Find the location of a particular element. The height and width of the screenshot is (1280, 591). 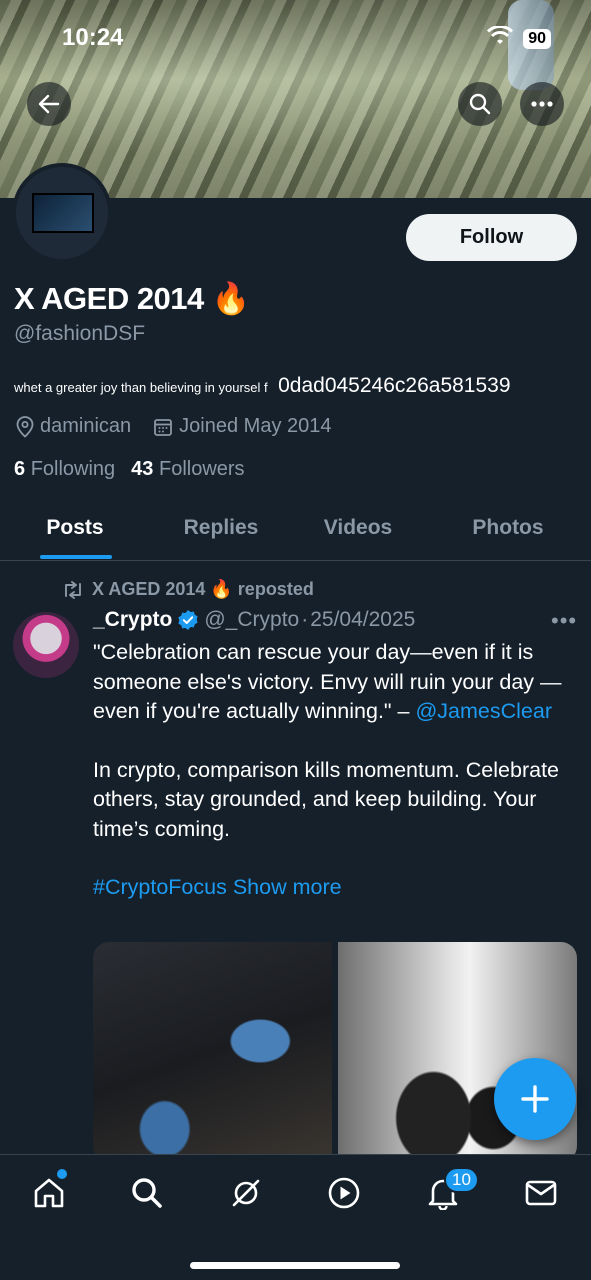

profile-name: X AGED 2014 🔥 is located at coordinates (132, 298).